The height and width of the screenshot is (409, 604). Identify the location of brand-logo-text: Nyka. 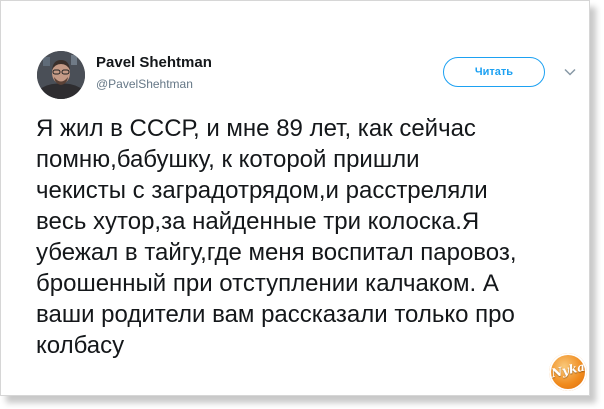
(568, 370).